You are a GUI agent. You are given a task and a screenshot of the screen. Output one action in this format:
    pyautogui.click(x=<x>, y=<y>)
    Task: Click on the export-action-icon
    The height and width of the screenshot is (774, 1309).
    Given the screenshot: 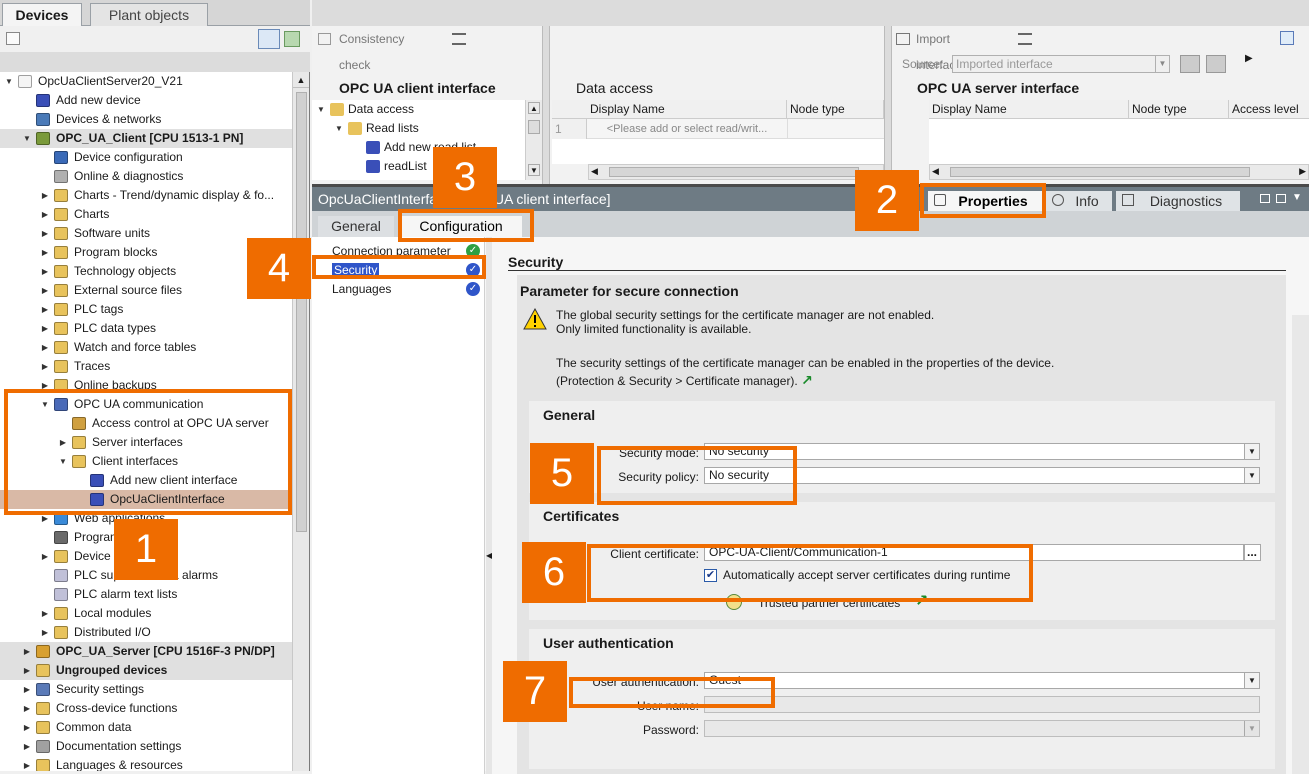 What is the action you would take?
    pyautogui.click(x=1216, y=64)
    